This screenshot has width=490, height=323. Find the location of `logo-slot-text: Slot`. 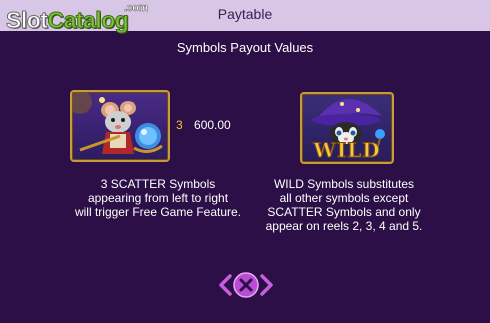

logo-slot-text: Slot is located at coordinates (26, 20).